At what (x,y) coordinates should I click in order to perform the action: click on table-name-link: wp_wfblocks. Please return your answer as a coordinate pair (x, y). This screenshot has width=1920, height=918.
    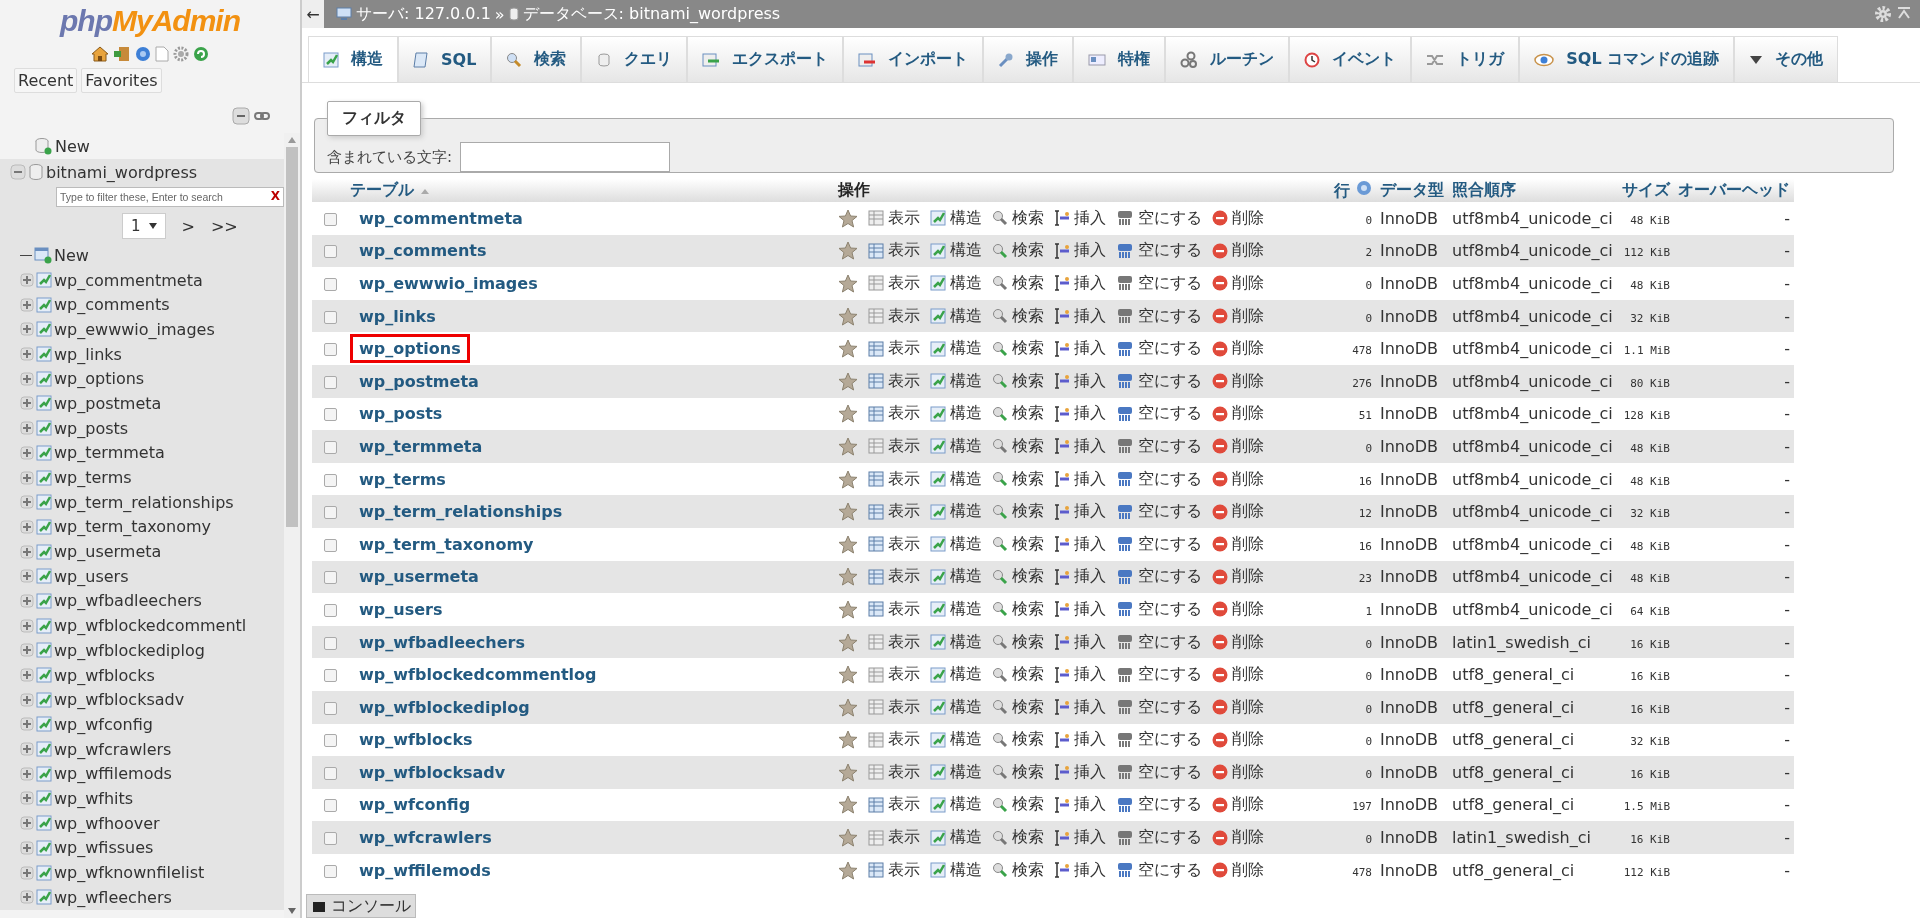
    Looking at the image, I should click on (416, 740).